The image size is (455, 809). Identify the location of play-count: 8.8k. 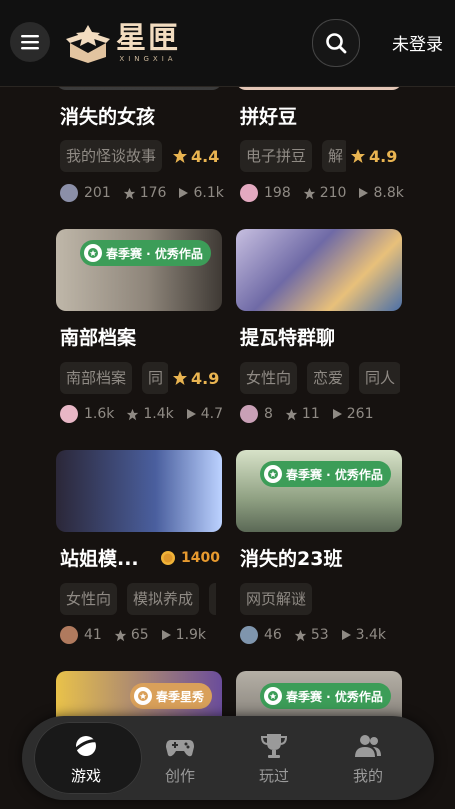
(388, 193).